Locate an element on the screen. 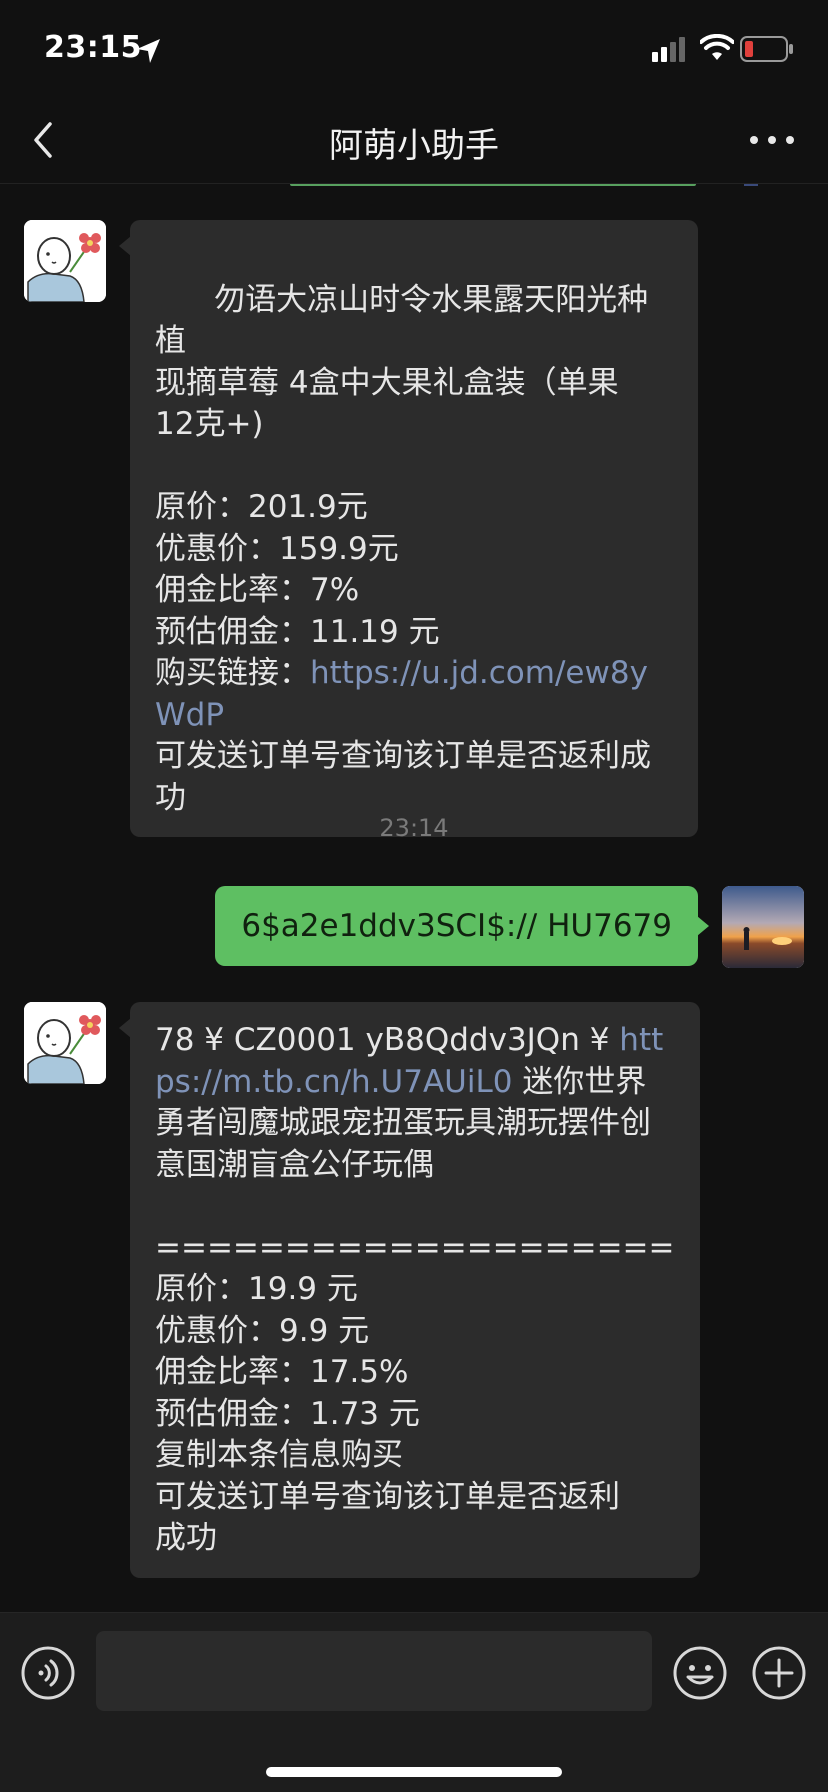 The width and height of the screenshot is (828, 1792). detail-line: 原价：19.9 元 is located at coordinates (256, 1289).